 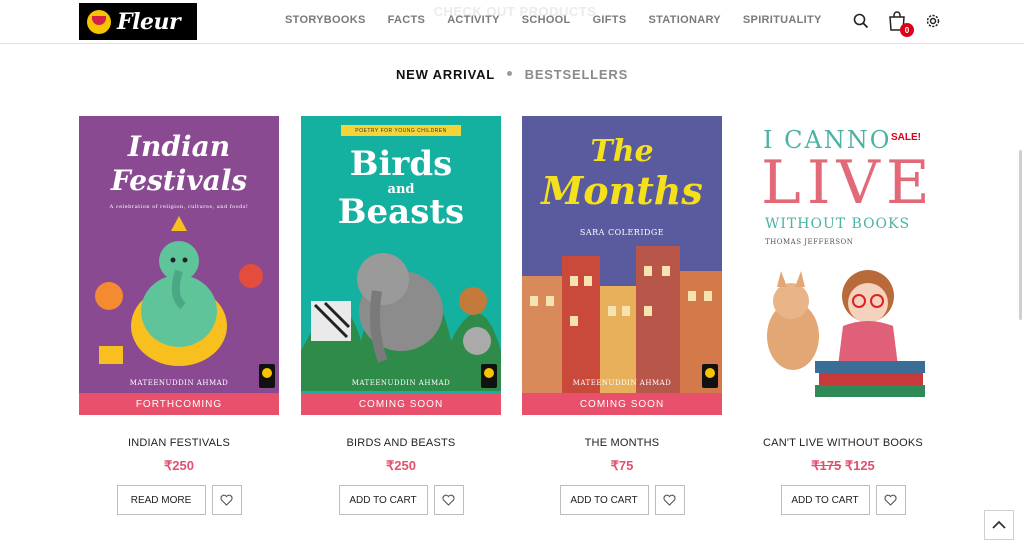 I want to click on cover-status-band: FORTHCOMING, so click(x=179, y=404).